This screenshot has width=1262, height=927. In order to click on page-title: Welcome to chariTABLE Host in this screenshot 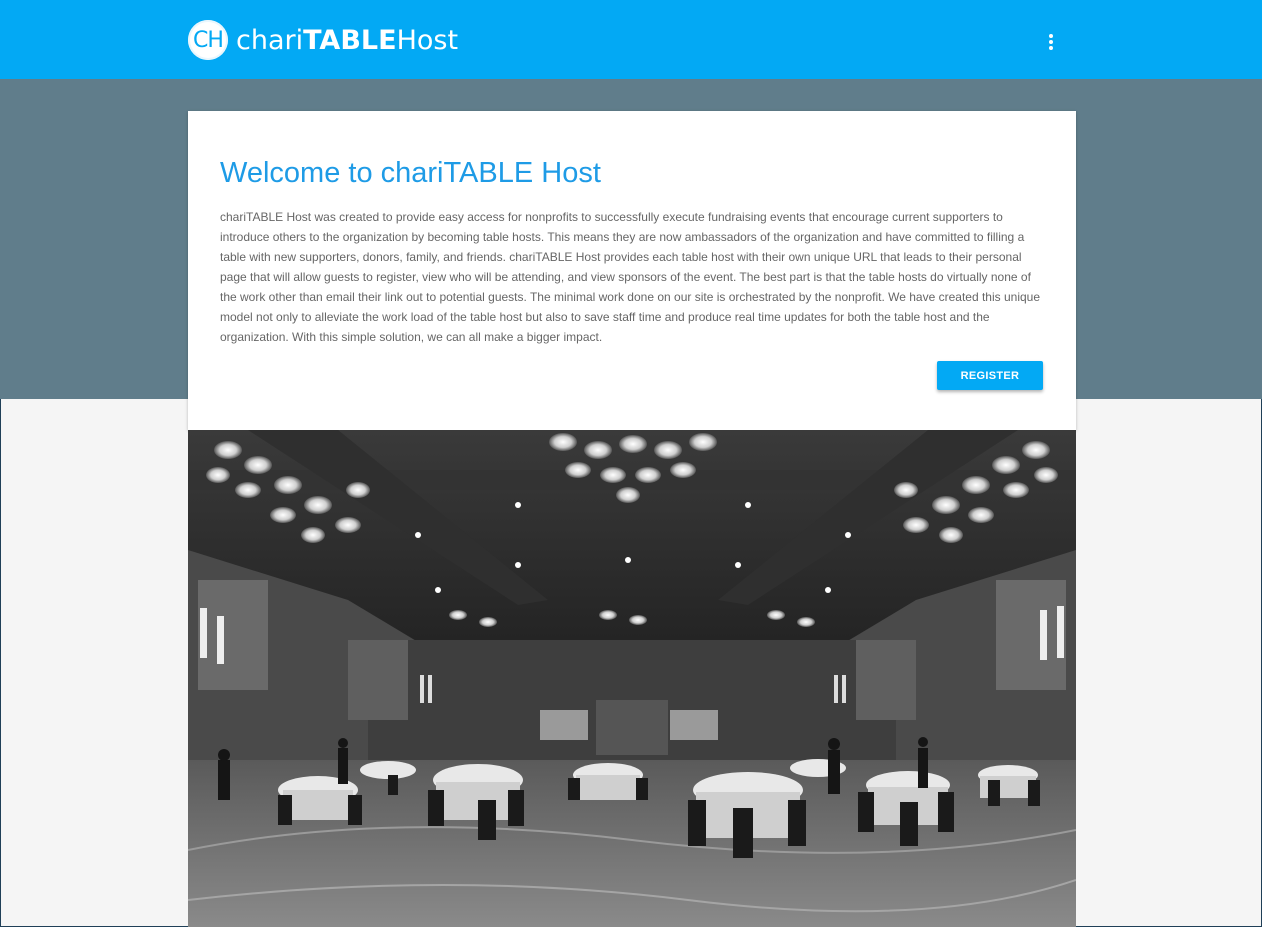, I will do `click(410, 173)`.